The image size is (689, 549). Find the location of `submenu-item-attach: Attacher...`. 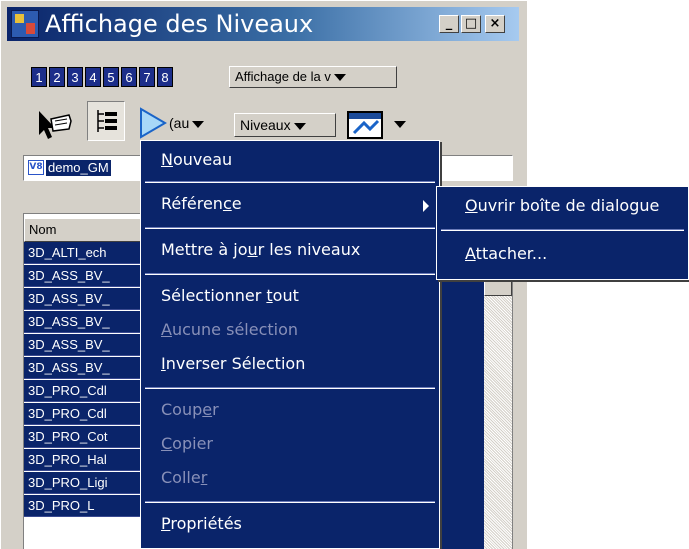

submenu-item-attach: Attacher... is located at coordinates (562, 255).